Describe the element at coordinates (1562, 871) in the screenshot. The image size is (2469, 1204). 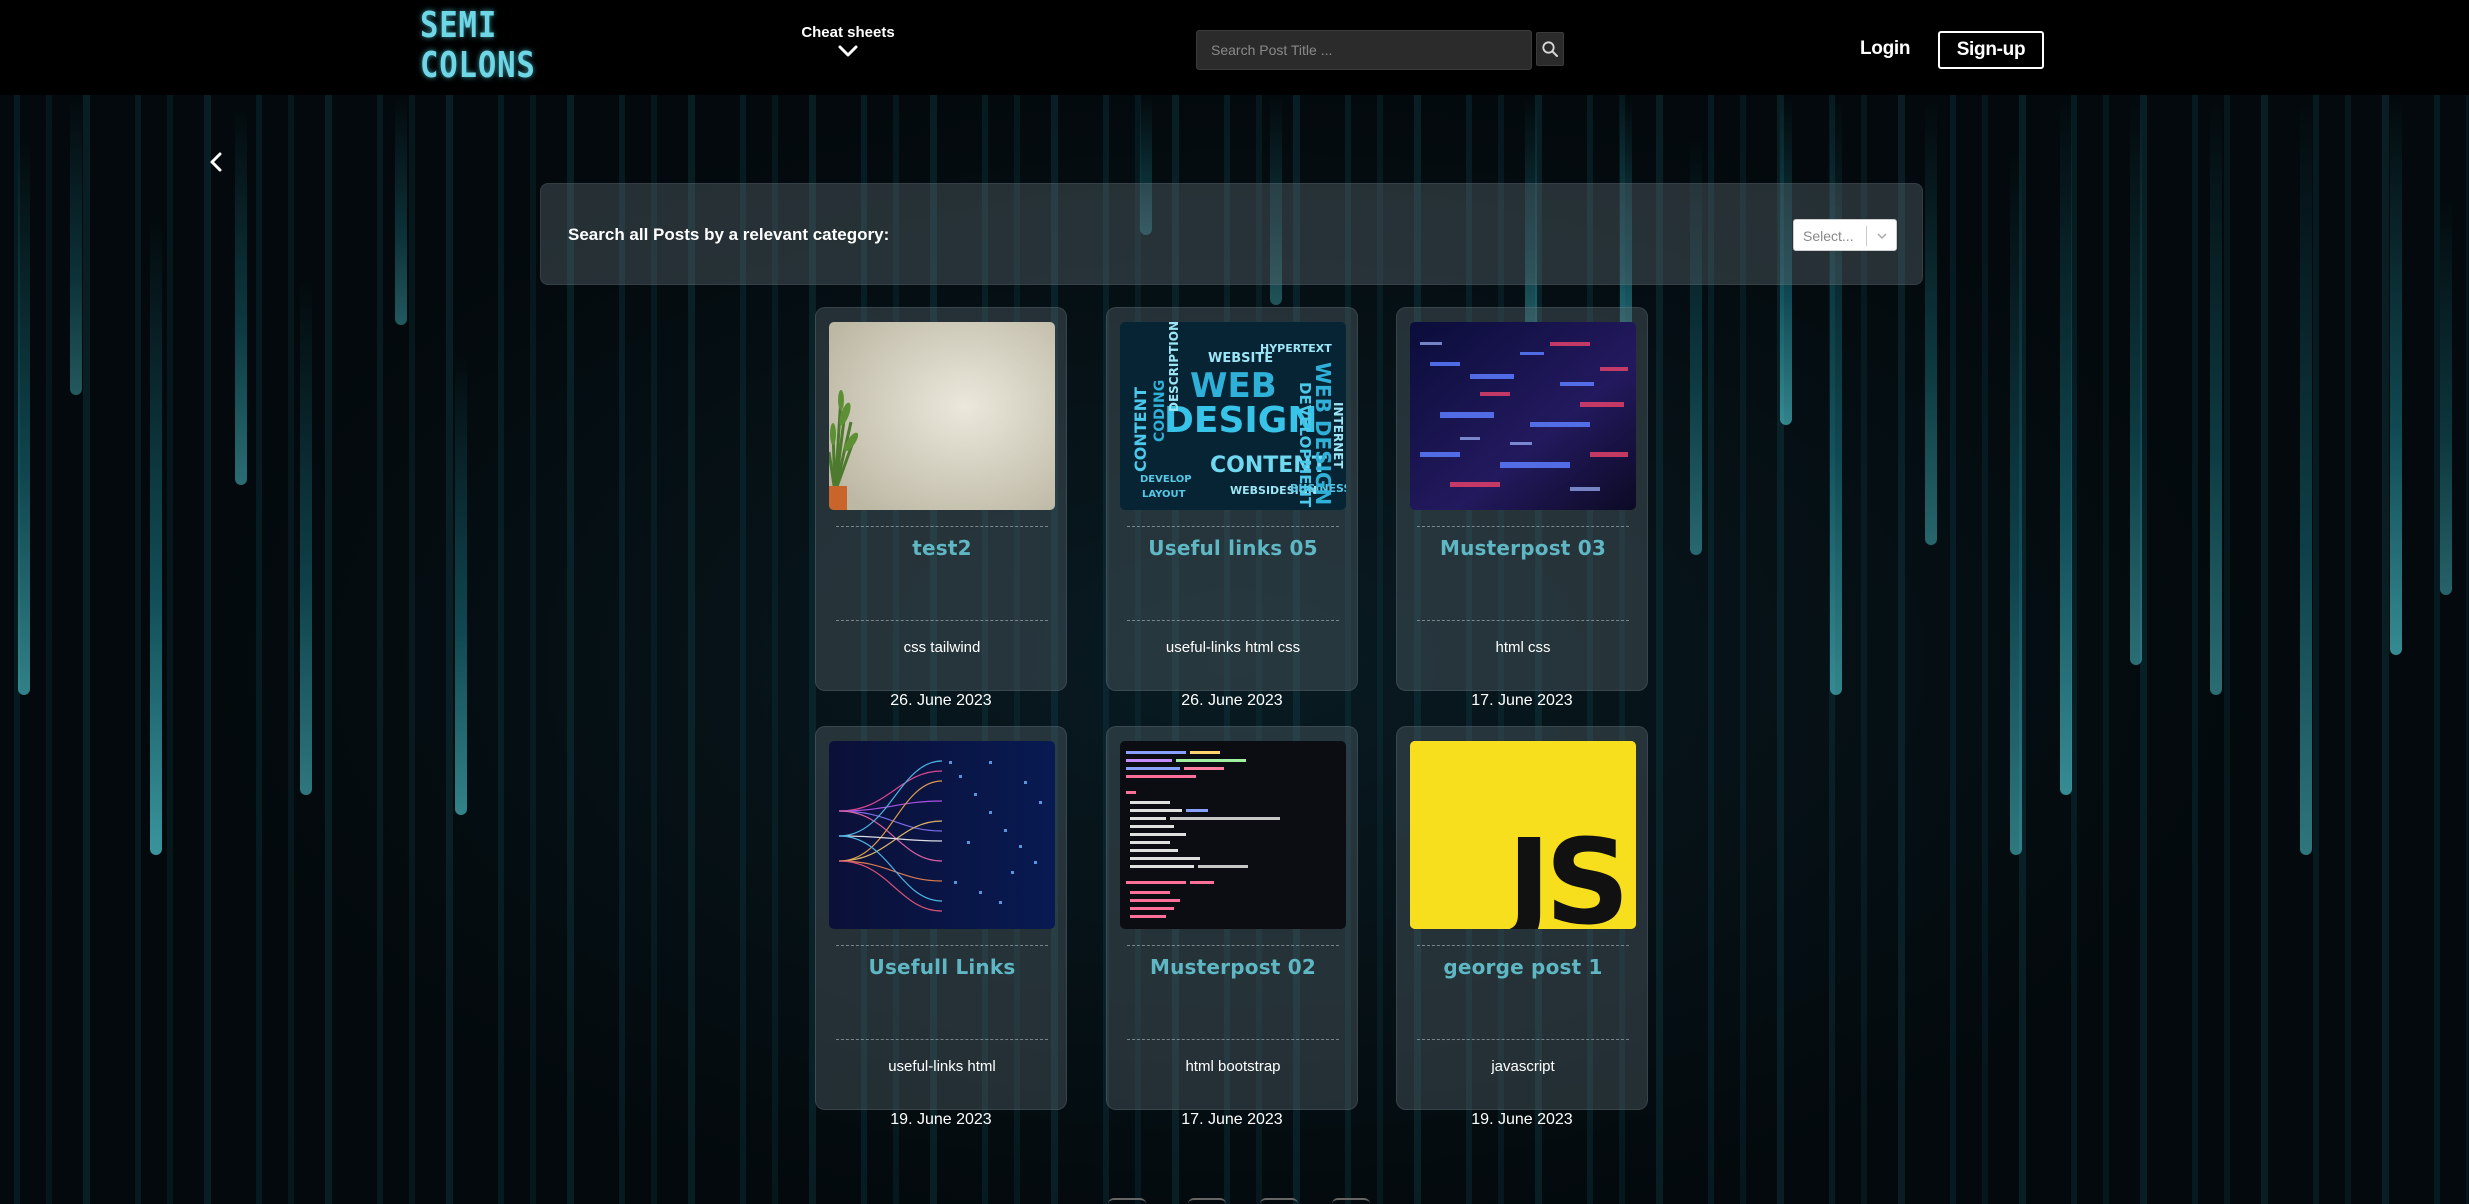
I see `js-logo-text: JS` at that location.